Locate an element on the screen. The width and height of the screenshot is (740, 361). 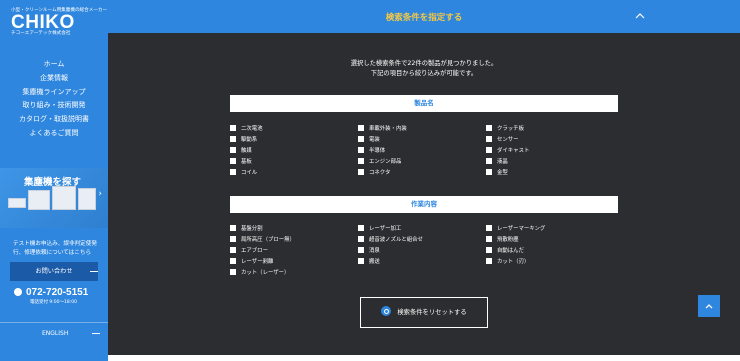
checkbox-option: レーザーマーキング is located at coordinates (515, 230).